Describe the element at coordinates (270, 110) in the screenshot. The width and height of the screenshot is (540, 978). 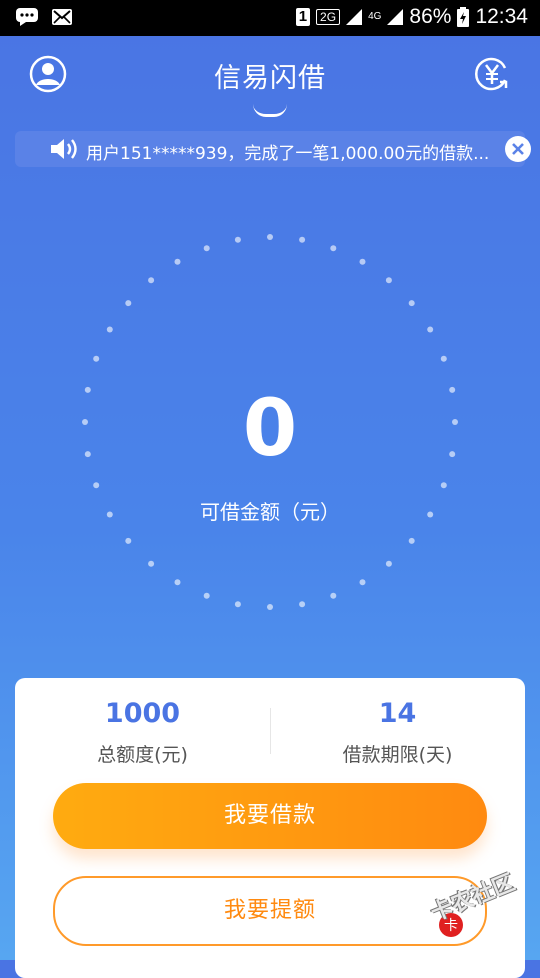
I see `pull-indicator` at that location.